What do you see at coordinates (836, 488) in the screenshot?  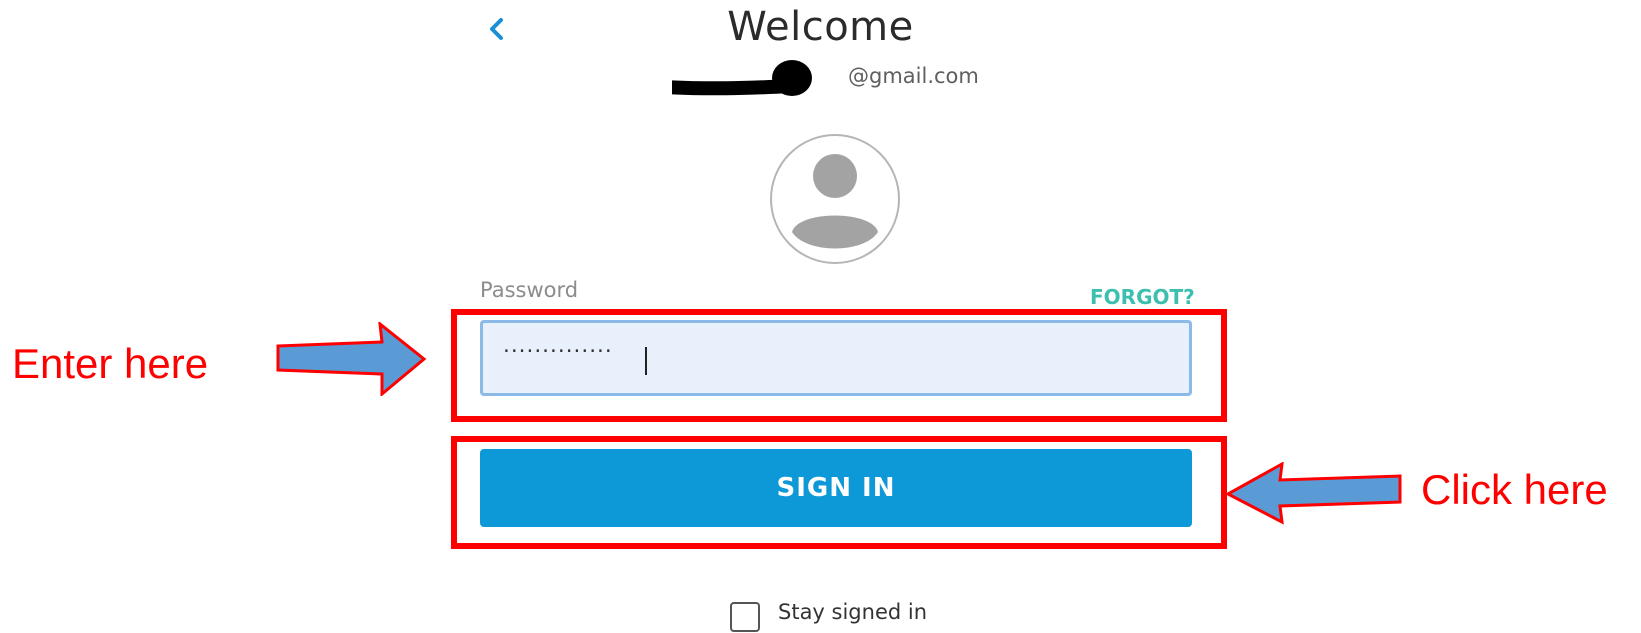 I see `sign-in-button: SIGN IN` at bounding box center [836, 488].